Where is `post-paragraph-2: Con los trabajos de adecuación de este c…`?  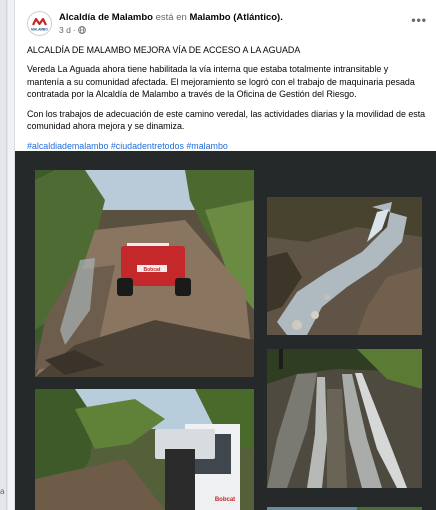 post-paragraph-2: Con los trabajos de adecuación de este c… is located at coordinates (226, 119).